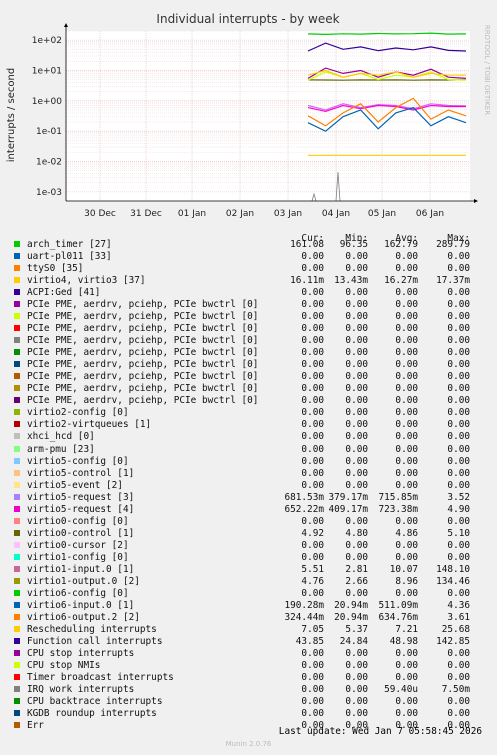 The height and width of the screenshot is (755, 497). I want to click on legend-row: Rescheduling interrupts 7.05 5.37 7.21 25.68, so click(248, 630).